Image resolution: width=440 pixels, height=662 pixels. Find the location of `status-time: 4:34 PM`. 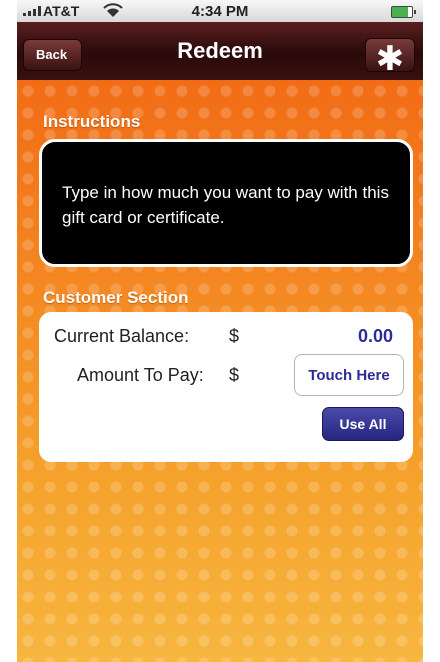

status-time: 4:34 PM is located at coordinates (220, 11).